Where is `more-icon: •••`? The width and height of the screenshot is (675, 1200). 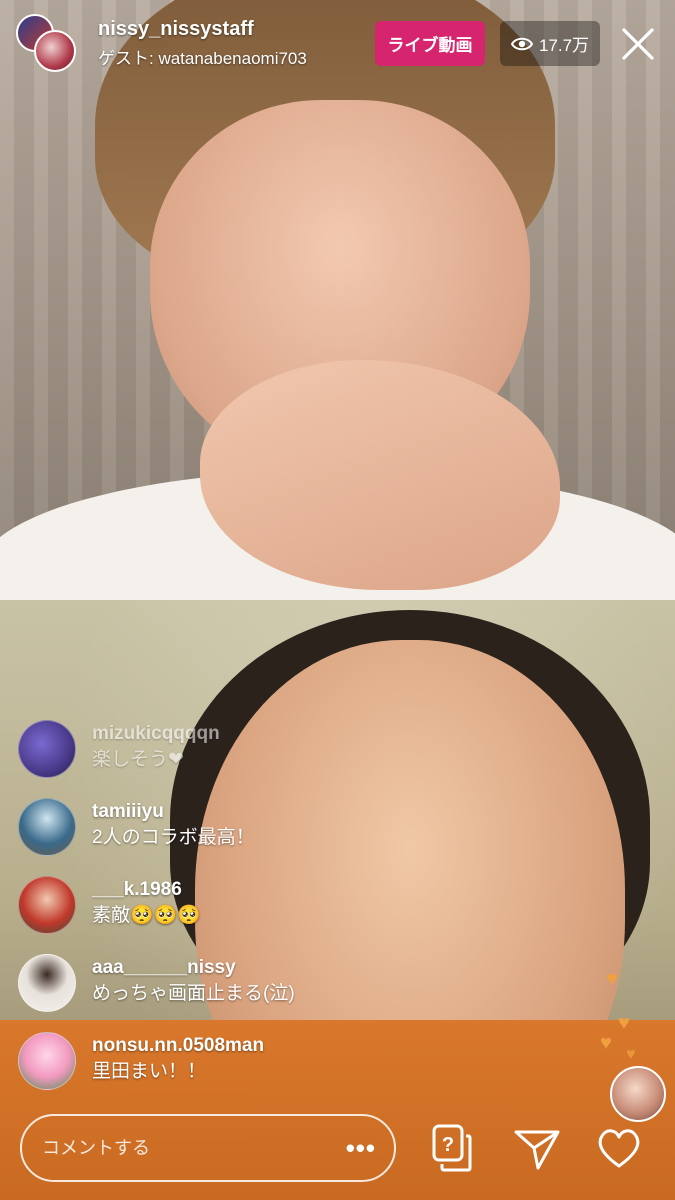
more-icon: ••• is located at coordinates (361, 1148).